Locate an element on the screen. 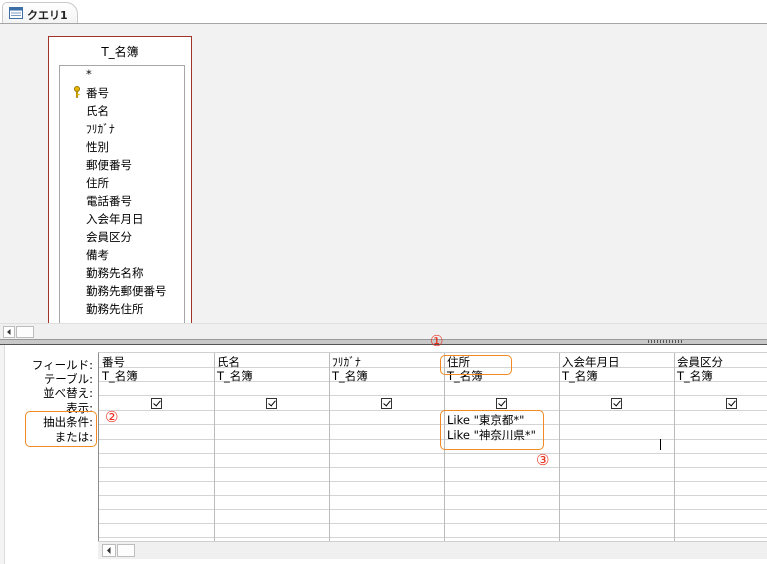 The width and height of the screenshot is (767, 564). field-item: 番号 is located at coordinates (97, 93).